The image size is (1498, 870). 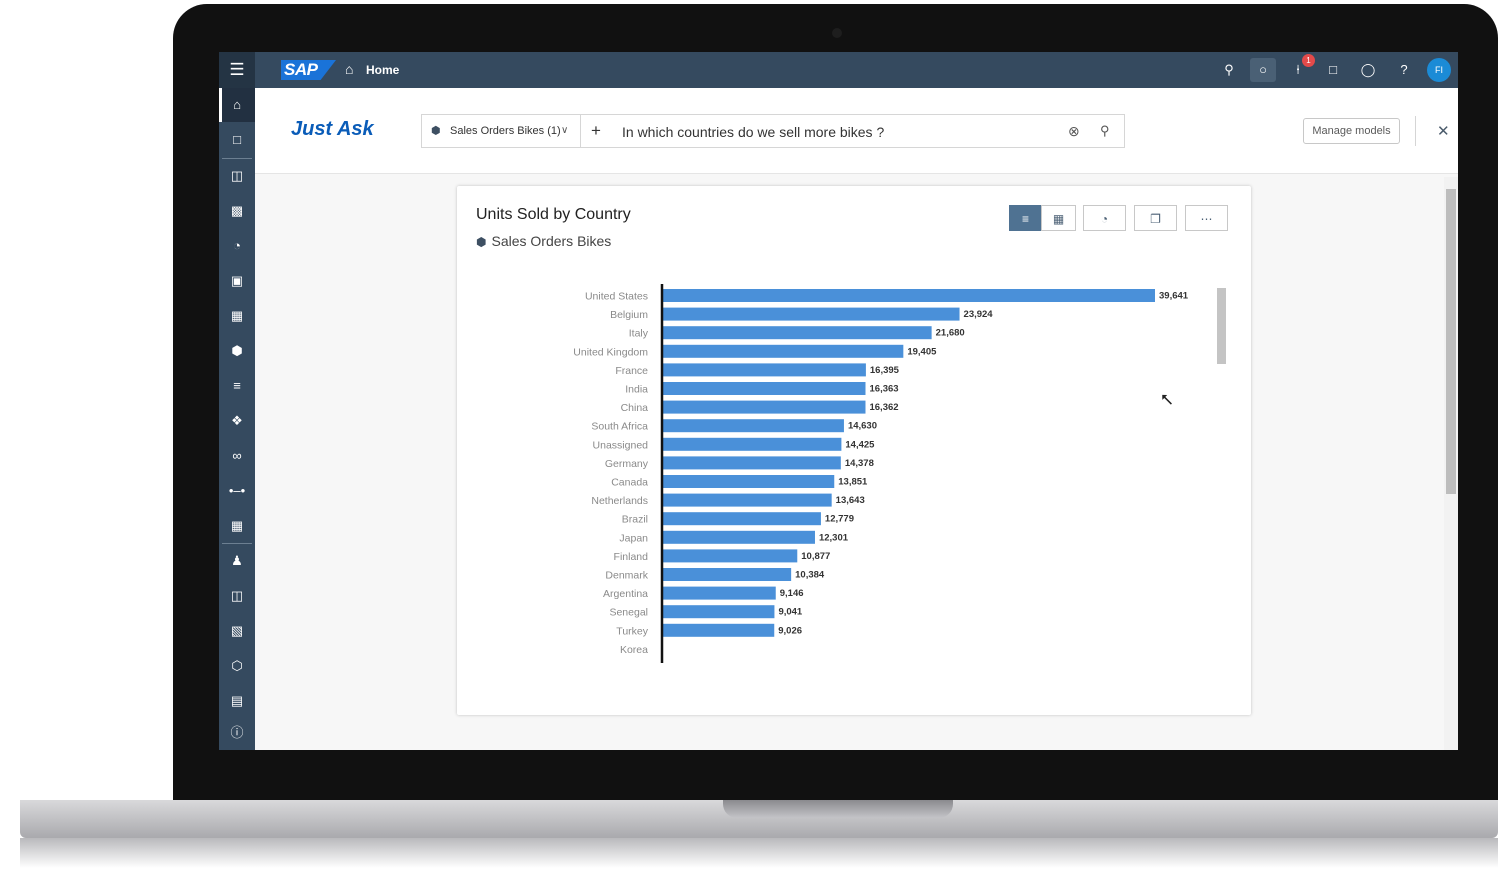 What do you see at coordinates (616, 297) in the screenshot?
I see `category-label: United States` at bounding box center [616, 297].